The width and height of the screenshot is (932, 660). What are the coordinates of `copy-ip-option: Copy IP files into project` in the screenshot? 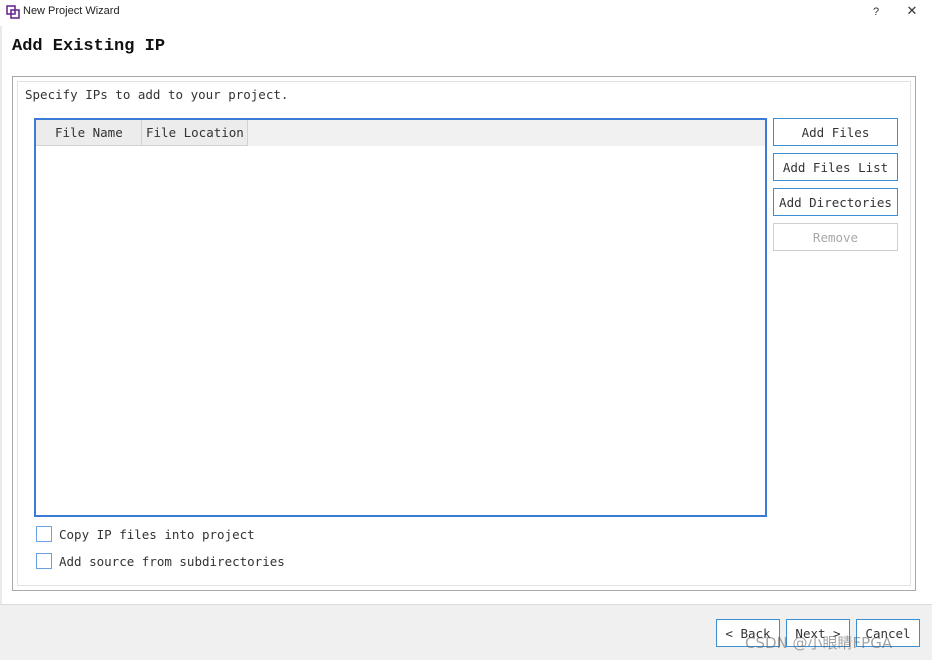 It's located at (145, 534).